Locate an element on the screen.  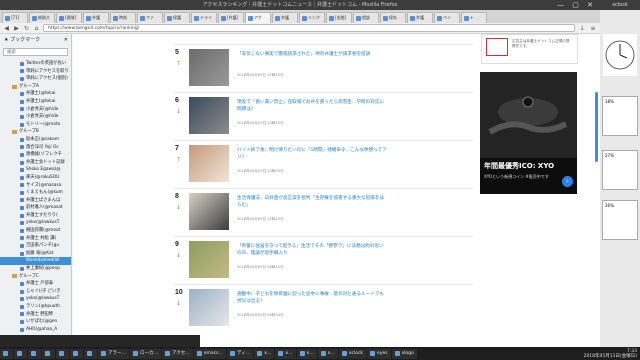
bookmark-item: 桐田弥壽(@moot is located at coordinates (35, 231).